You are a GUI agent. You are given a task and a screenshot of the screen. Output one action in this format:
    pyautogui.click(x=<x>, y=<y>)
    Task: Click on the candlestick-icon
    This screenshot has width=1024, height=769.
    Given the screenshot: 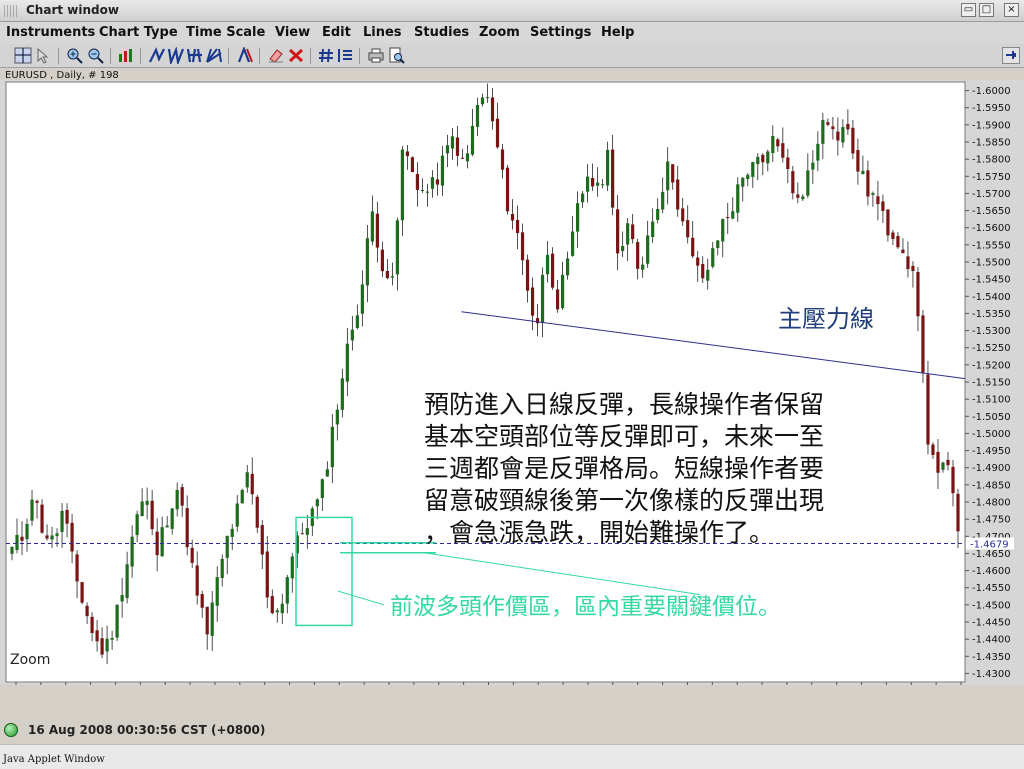 What is the action you would take?
    pyautogui.click(x=126, y=55)
    